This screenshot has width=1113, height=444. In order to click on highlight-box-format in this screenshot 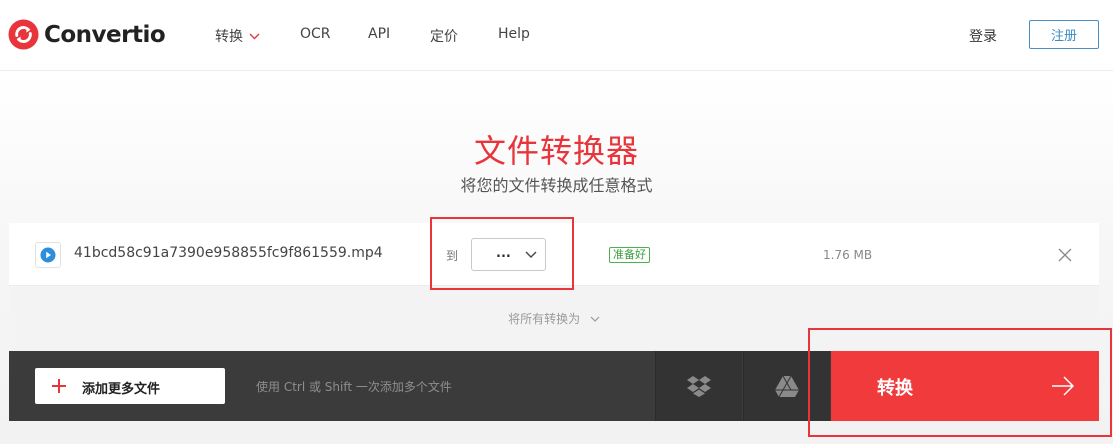, I will do `click(502, 253)`.